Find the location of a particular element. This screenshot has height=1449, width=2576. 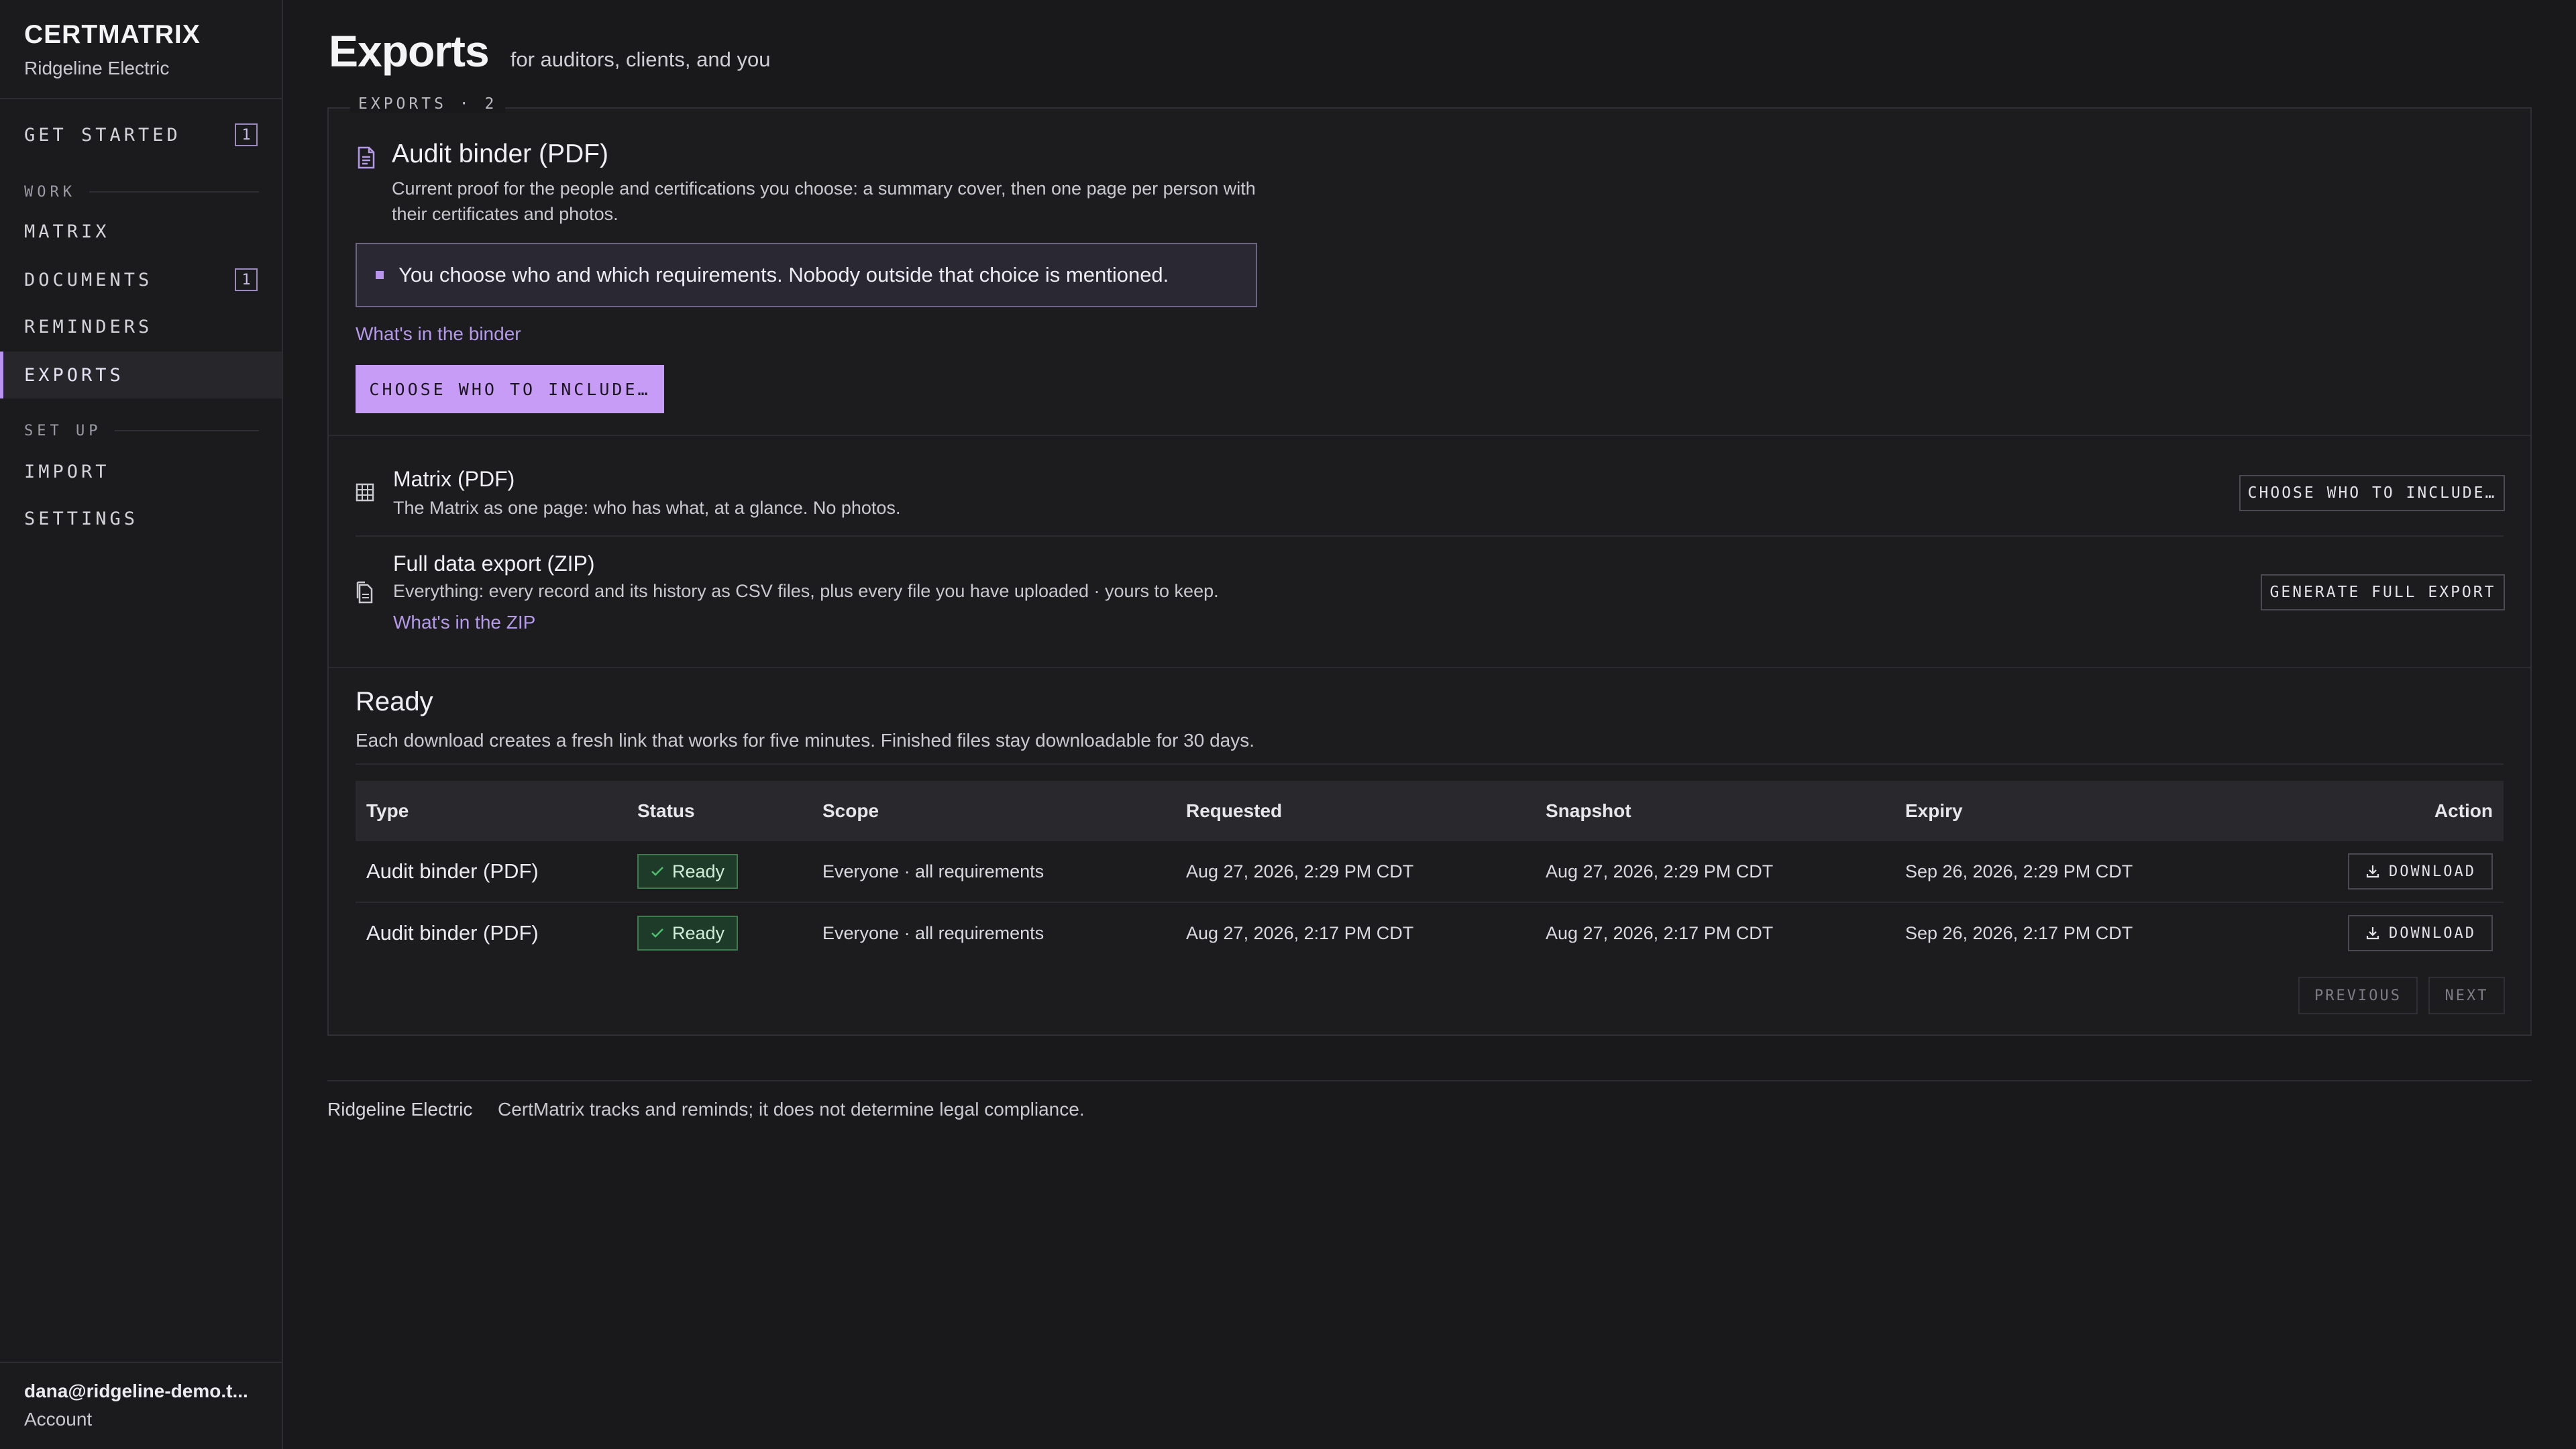

nav-label: MATRIX is located at coordinates (67, 231).